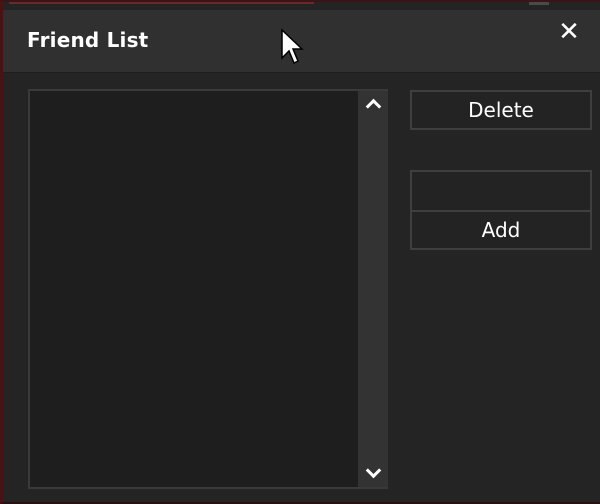  Describe the element at coordinates (373, 289) in the screenshot. I see `friend-list-scrollbar` at that location.